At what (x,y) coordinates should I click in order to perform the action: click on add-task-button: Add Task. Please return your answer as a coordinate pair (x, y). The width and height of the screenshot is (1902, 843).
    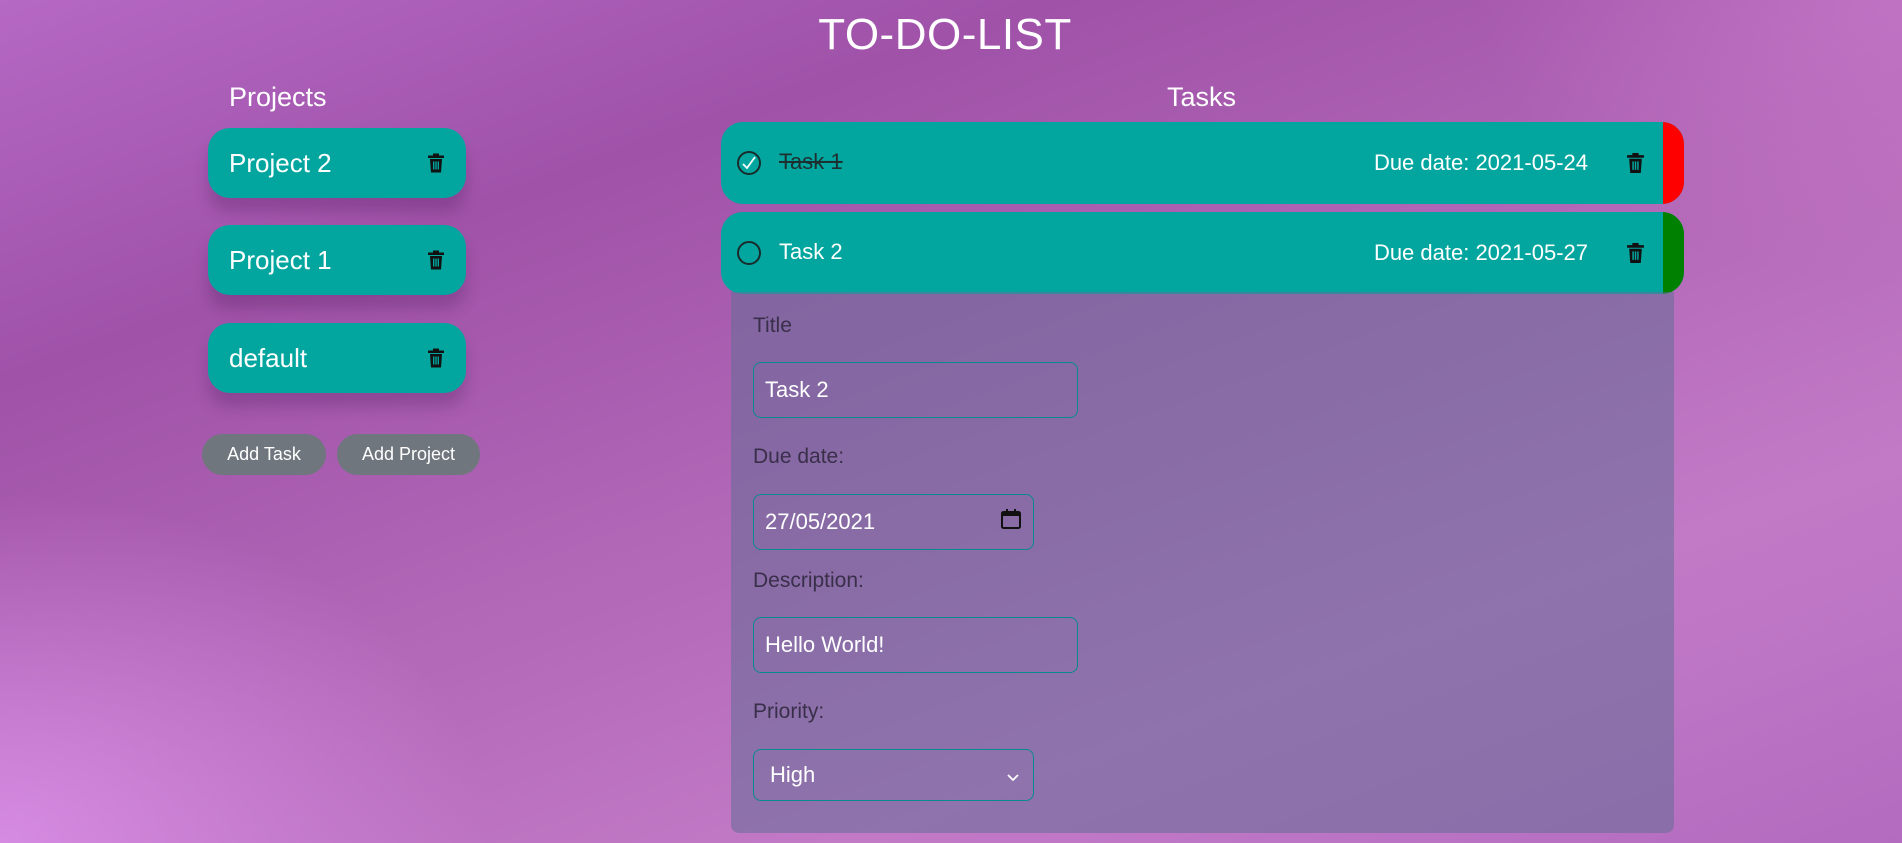
    Looking at the image, I should click on (264, 454).